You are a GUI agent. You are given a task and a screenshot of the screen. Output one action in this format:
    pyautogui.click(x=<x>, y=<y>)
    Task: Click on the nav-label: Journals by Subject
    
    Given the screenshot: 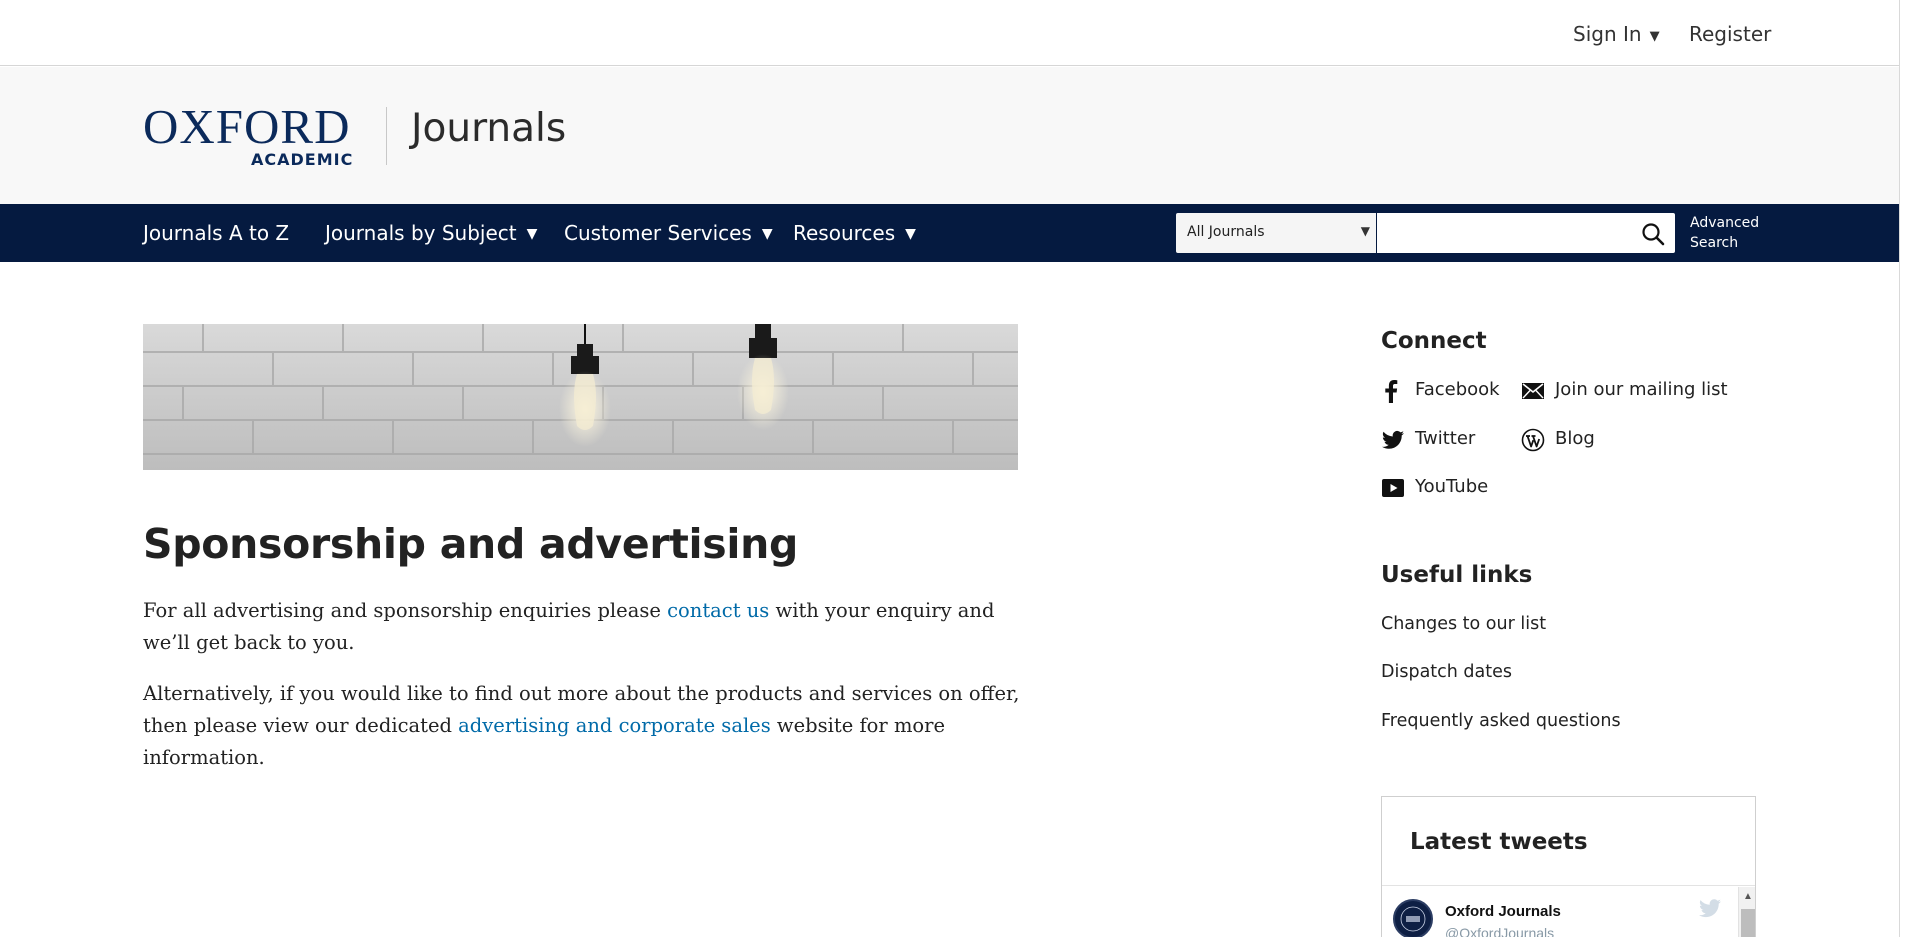 What is the action you would take?
    pyautogui.click(x=421, y=233)
    